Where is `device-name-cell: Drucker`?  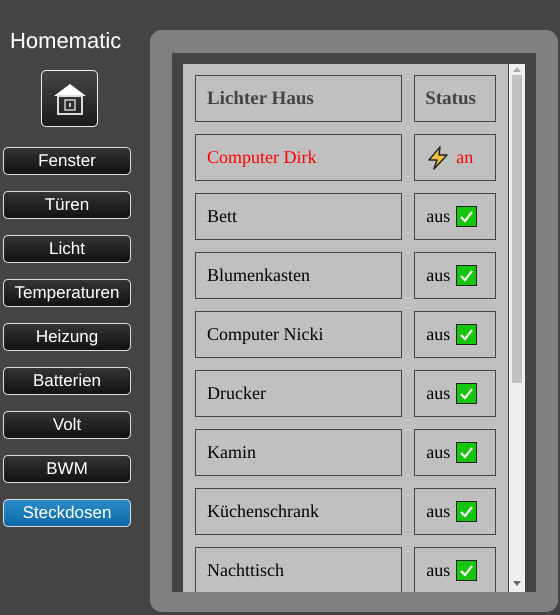 device-name-cell: Drucker is located at coordinates (298, 393).